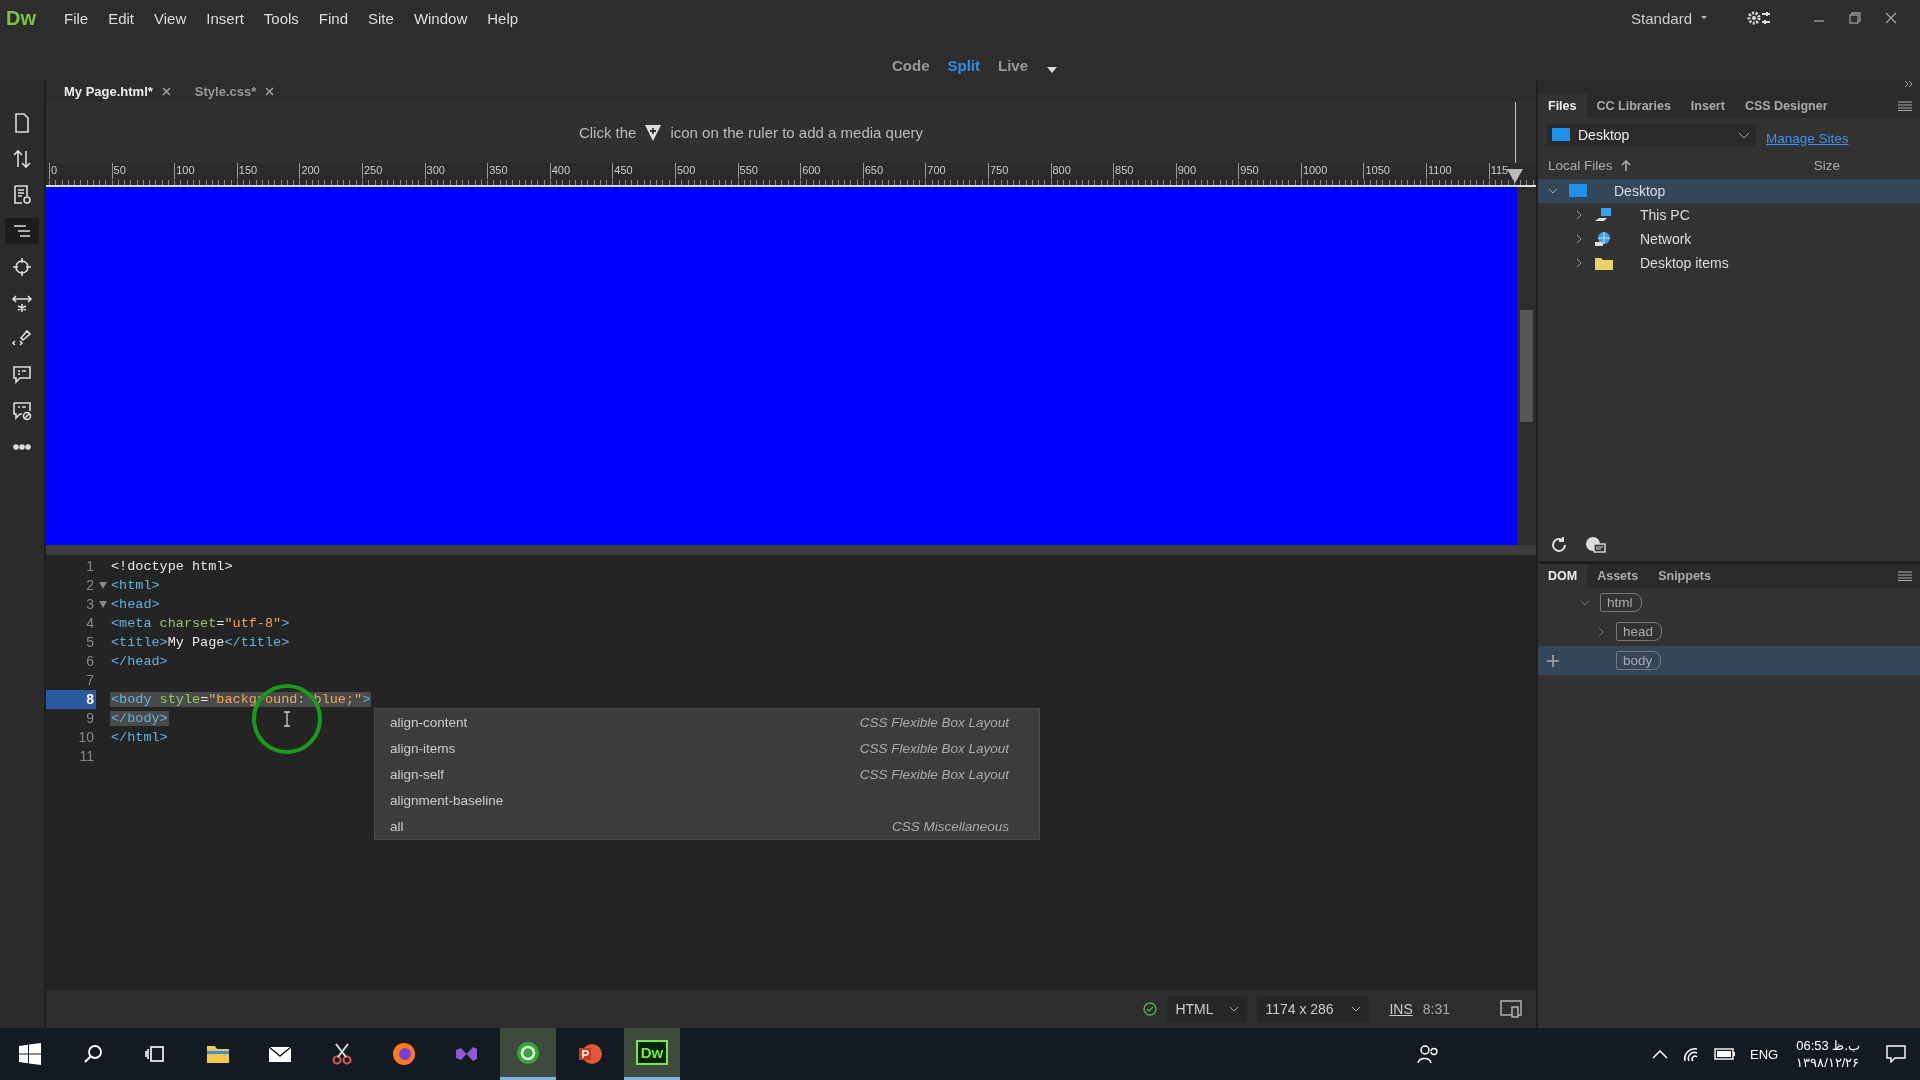 Image resolution: width=1920 pixels, height=1080 pixels. What do you see at coordinates (1639, 660) in the screenshot?
I see `dom-node: body` at bounding box center [1639, 660].